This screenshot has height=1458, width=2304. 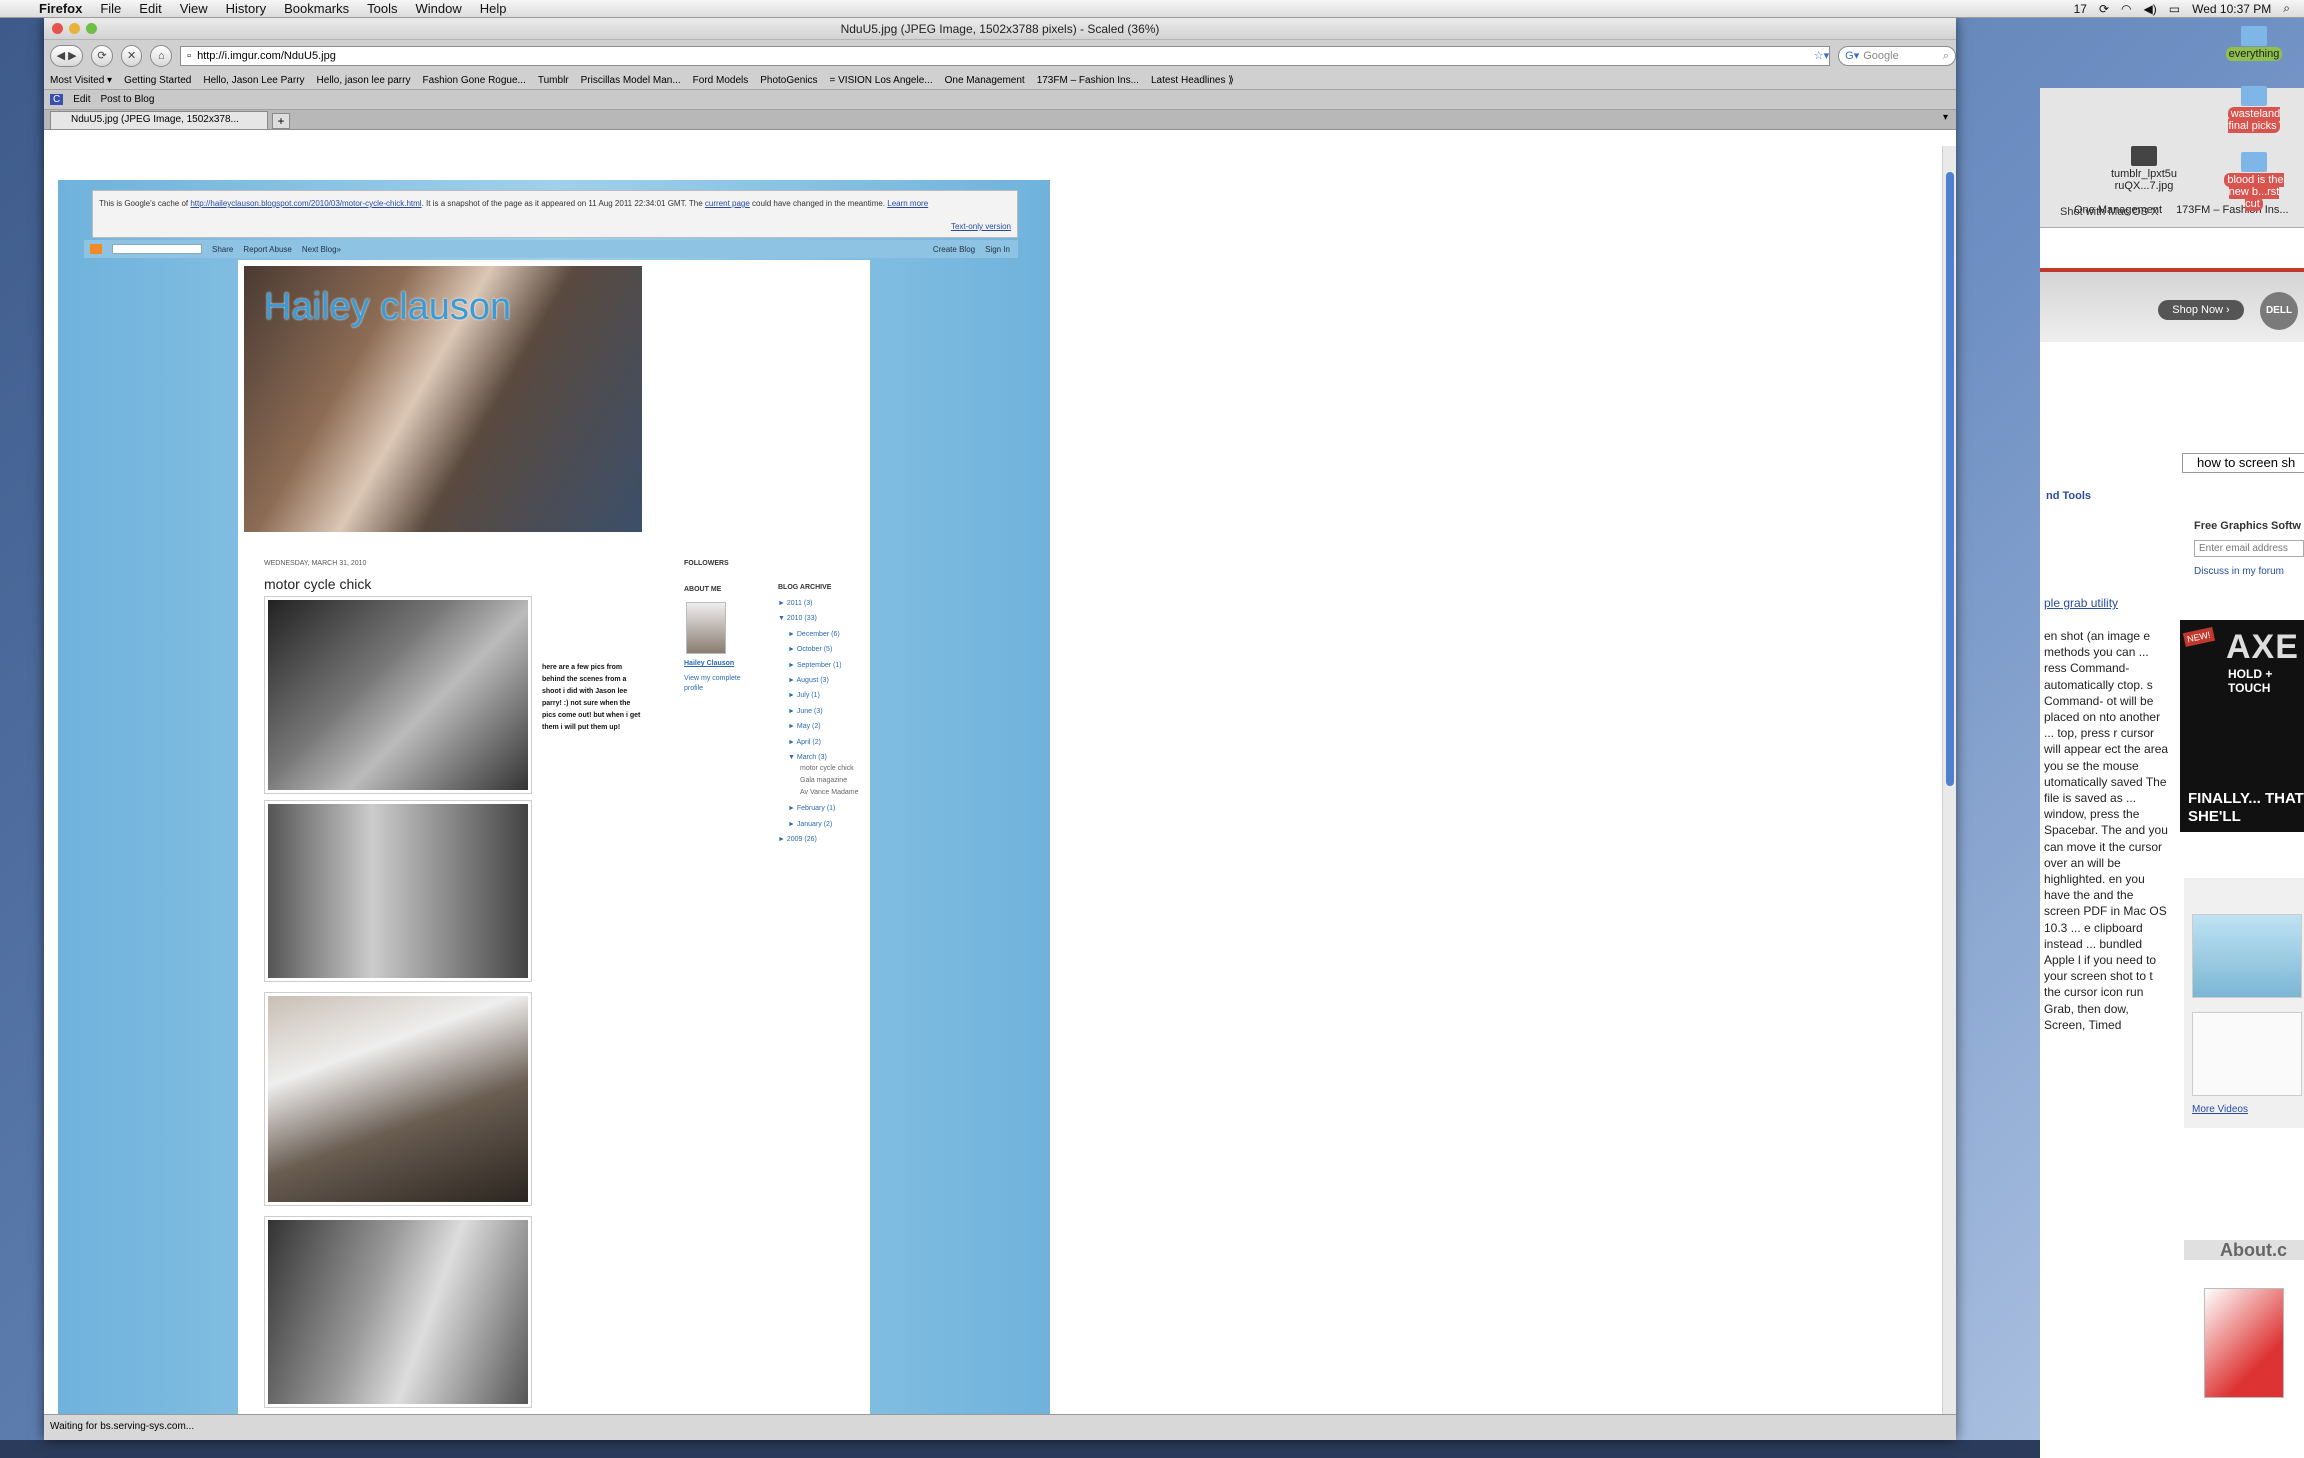 I want to click on blog-icon: C, so click(x=57, y=99).